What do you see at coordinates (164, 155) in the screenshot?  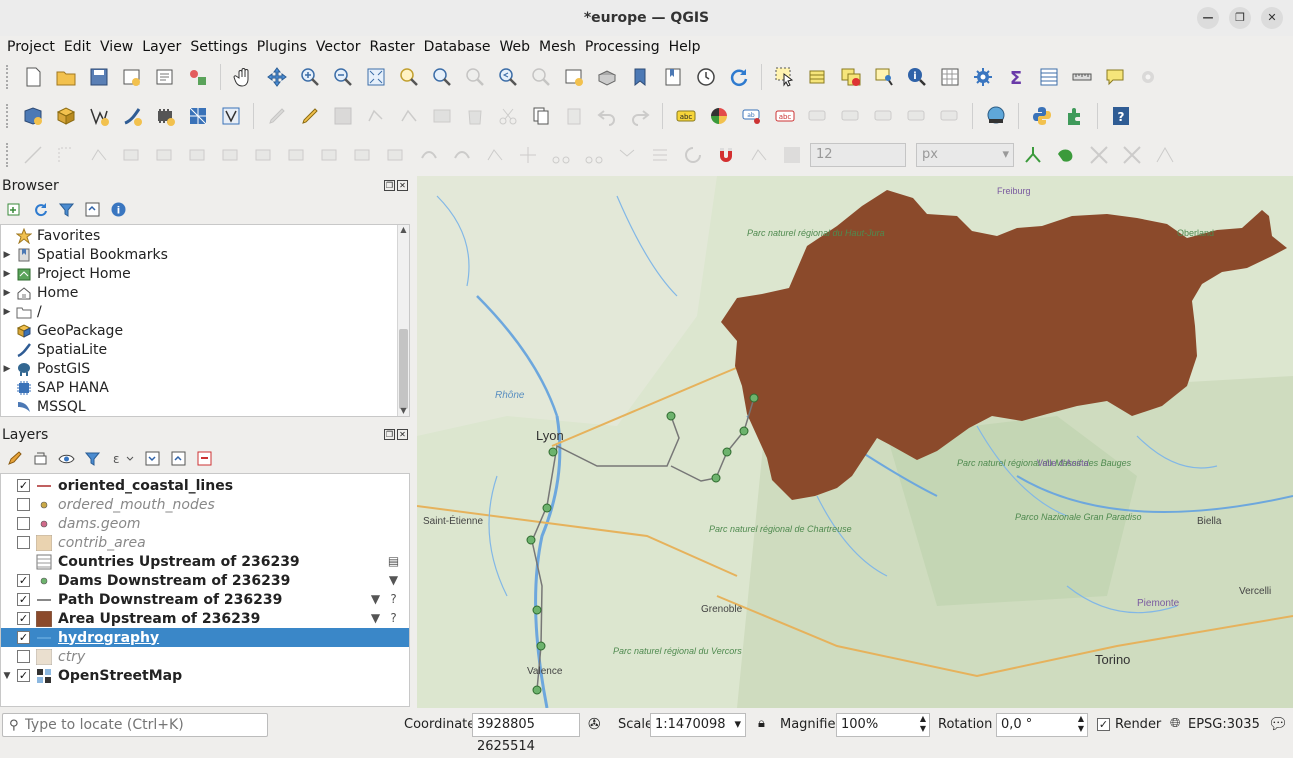 I see `copy-move-feature-icon` at bounding box center [164, 155].